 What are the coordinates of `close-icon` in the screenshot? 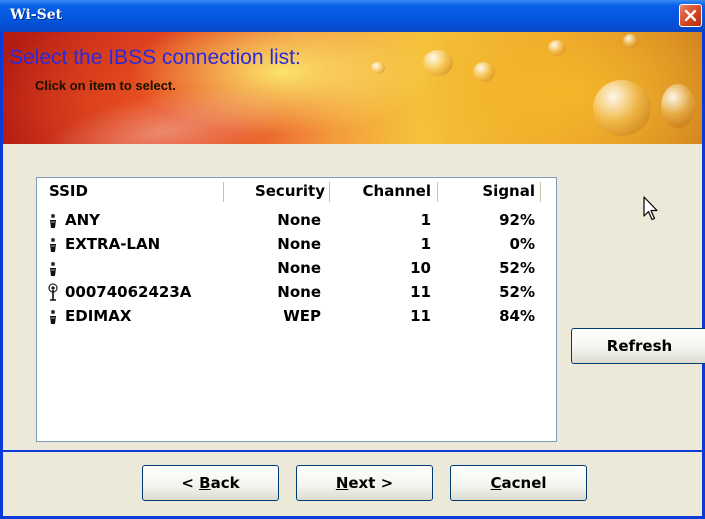 It's located at (690, 15).